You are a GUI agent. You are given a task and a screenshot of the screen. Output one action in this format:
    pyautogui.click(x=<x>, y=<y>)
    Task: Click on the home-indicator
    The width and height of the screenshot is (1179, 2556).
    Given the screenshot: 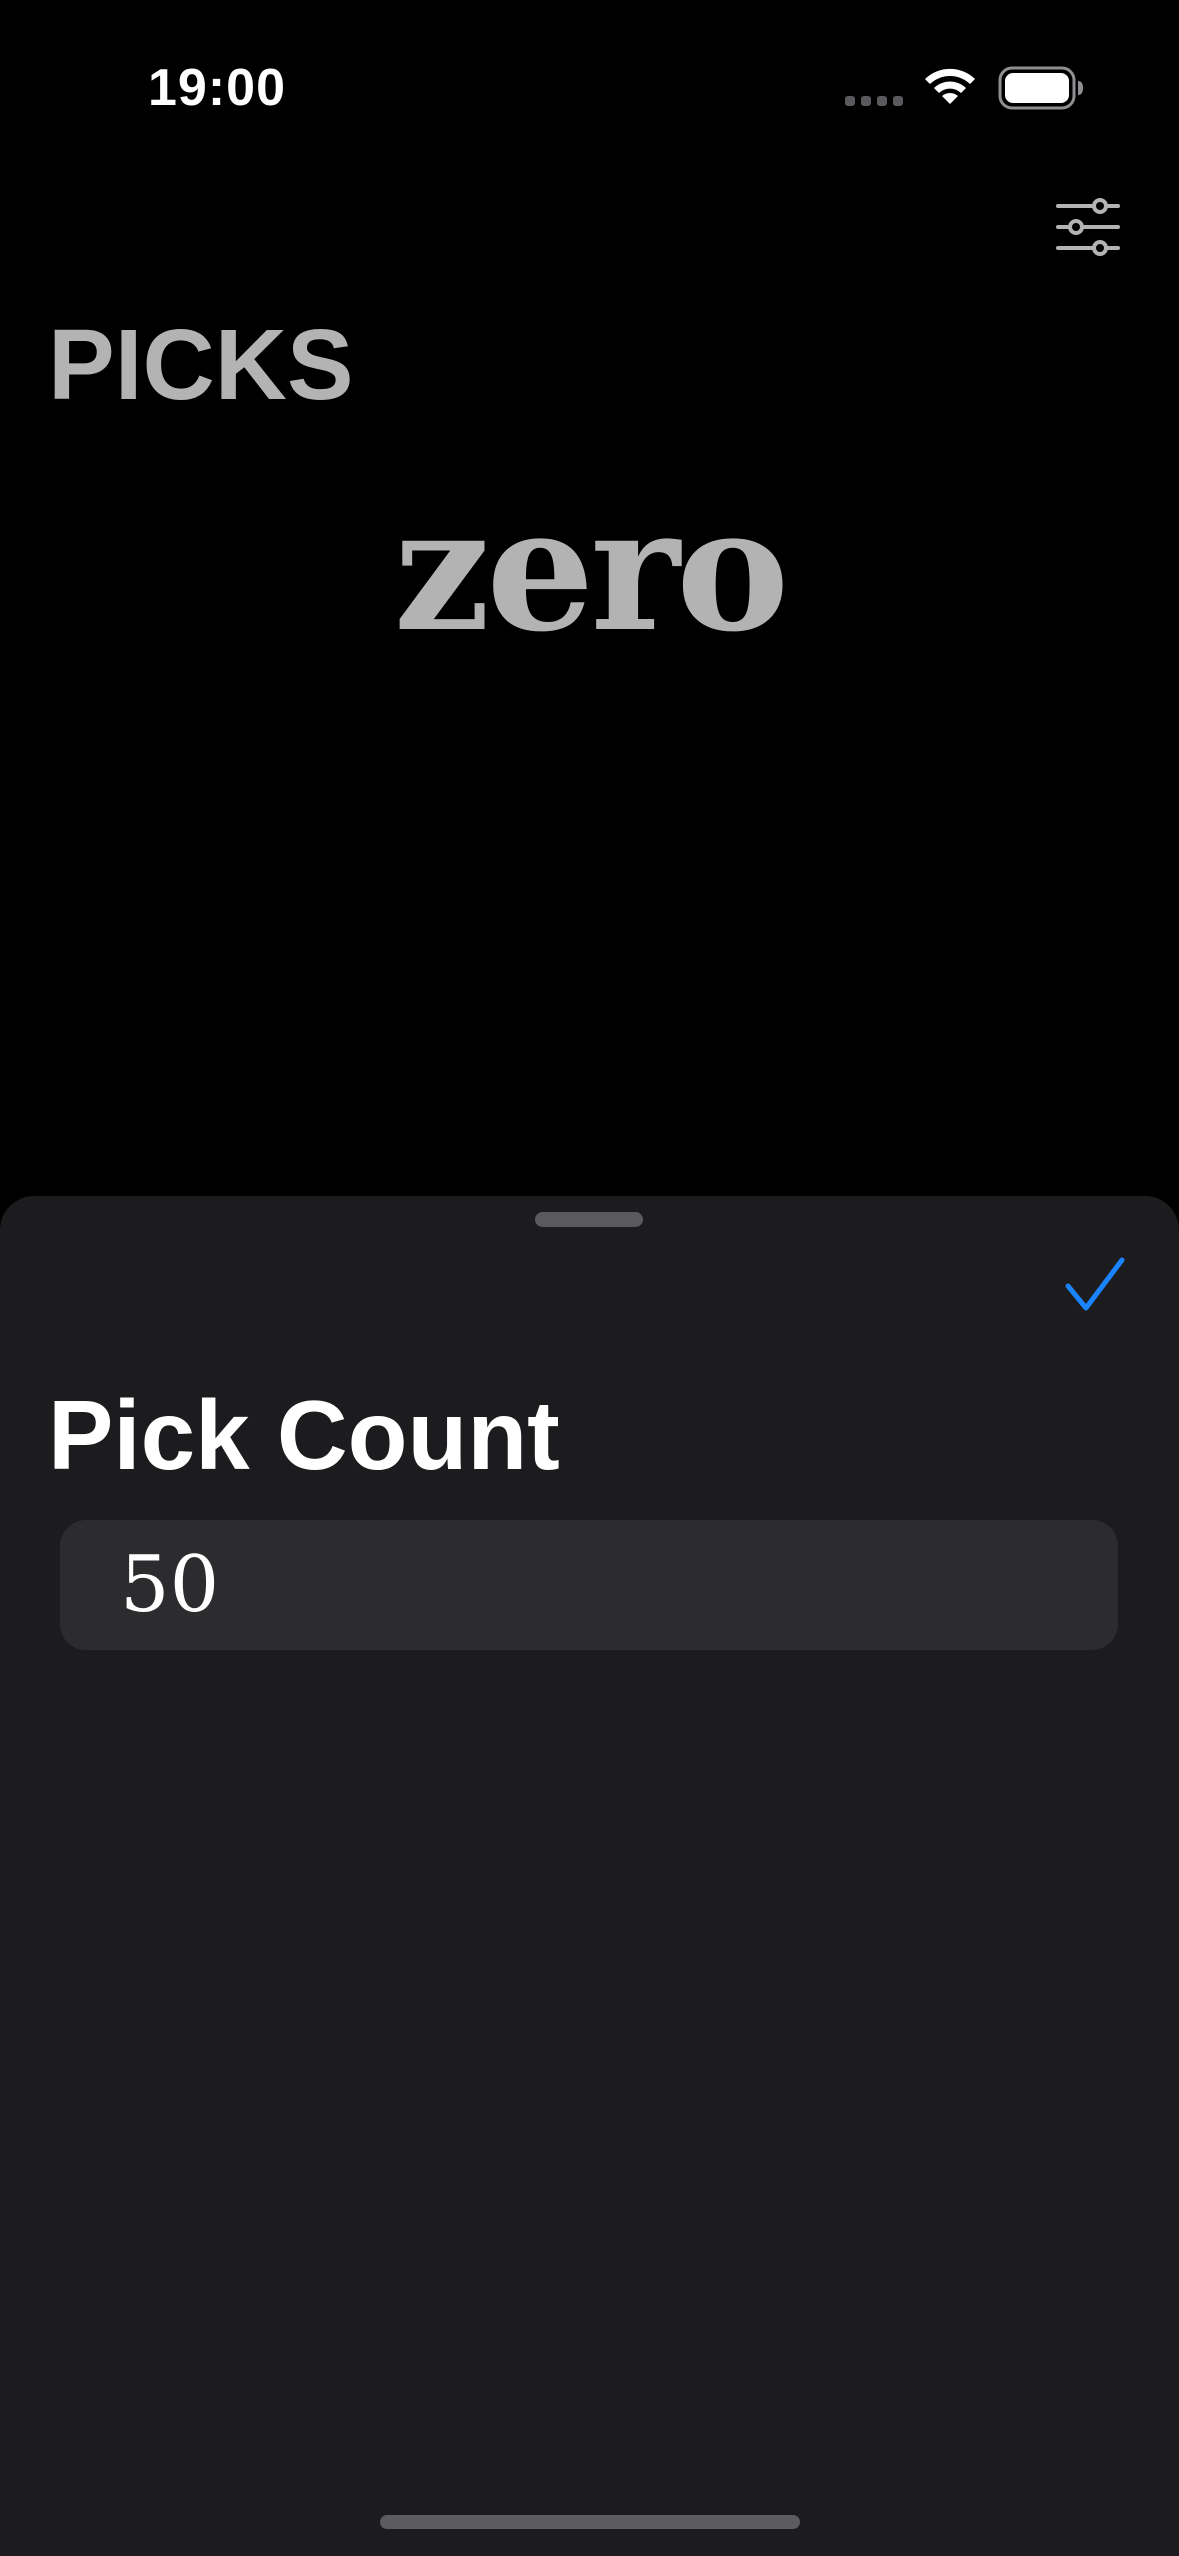 What is the action you would take?
    pyautogui.click(x=590, y=2522)
    